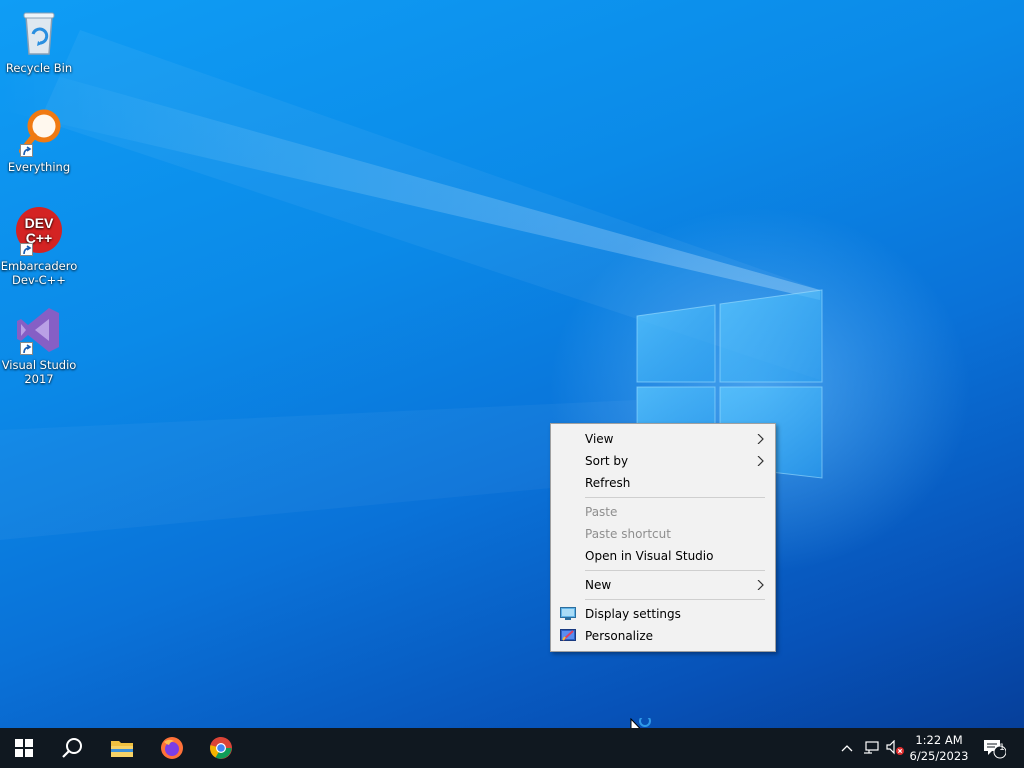  I want to click on taskbar-file-explorer, so click(122, 748).